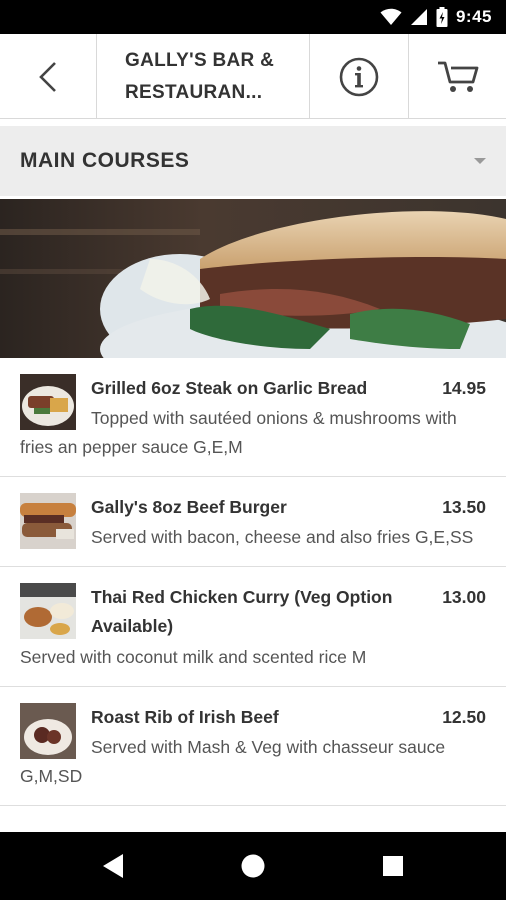 This screenshot has height=900, width=506. I want to click on cart-icon, so click(457, 76).